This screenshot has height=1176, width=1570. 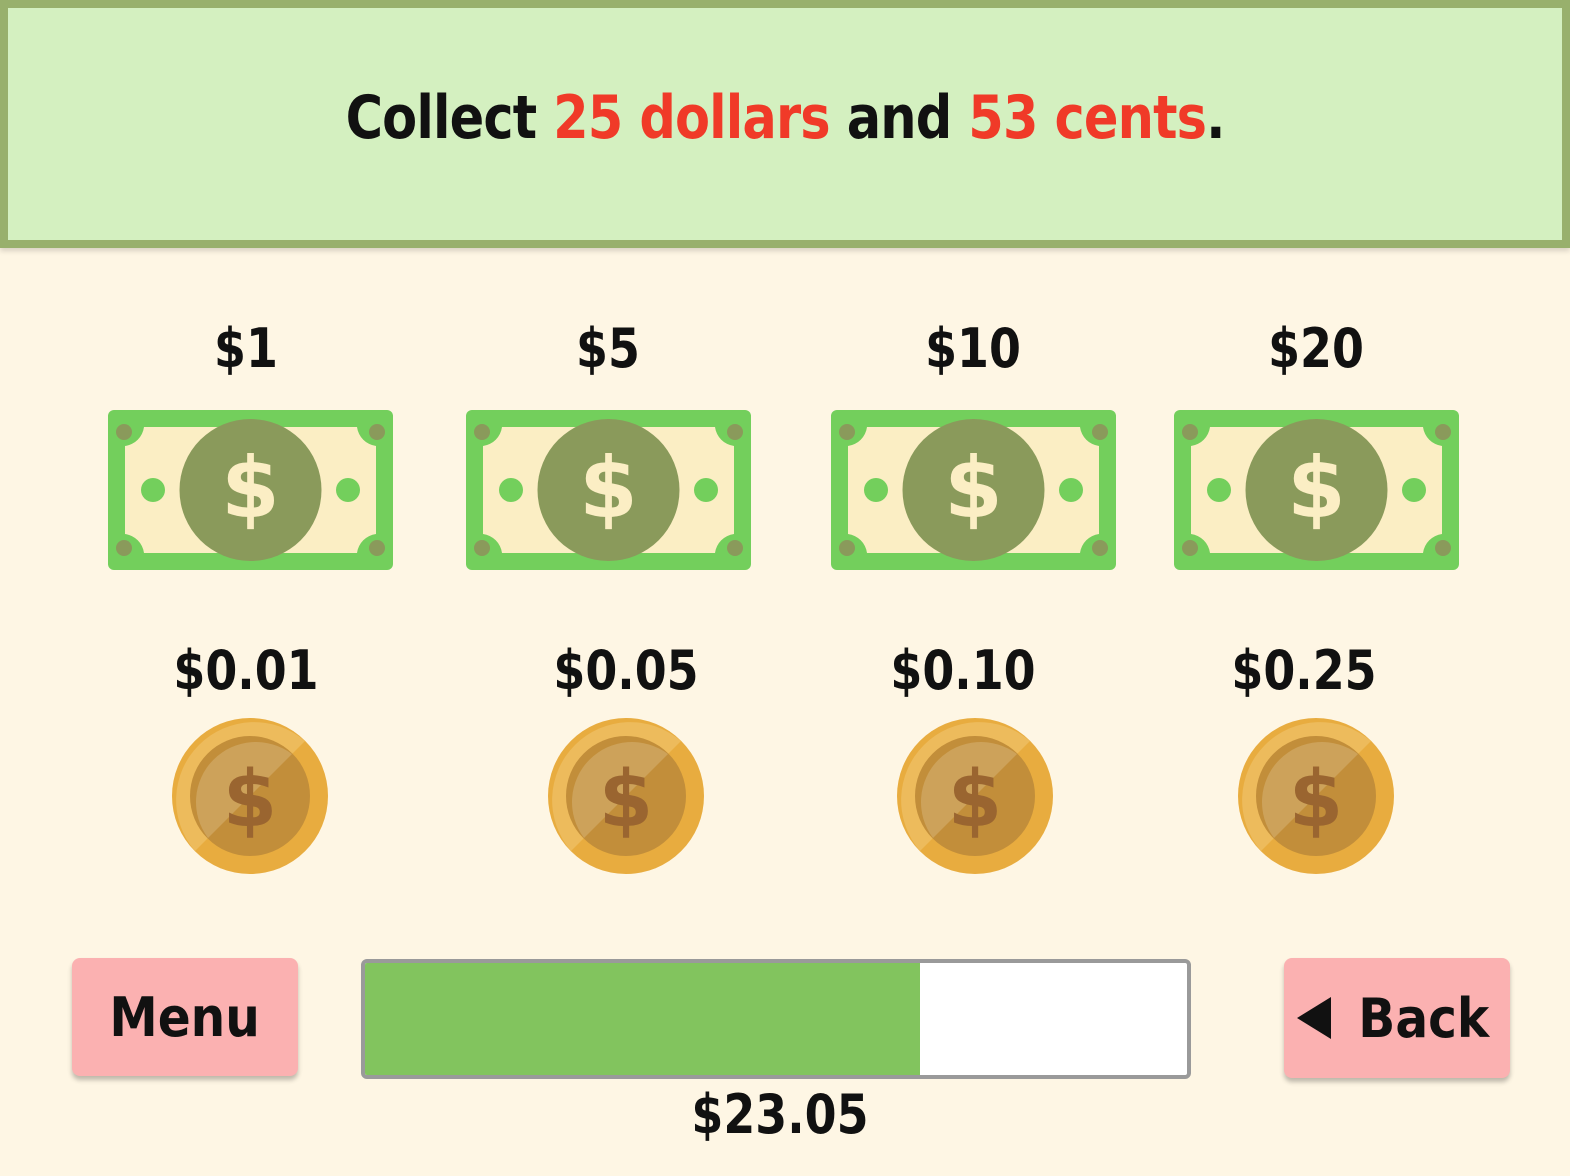 I want to click on instruction-dollars: 25 dollars, so click(x=692, y=118).